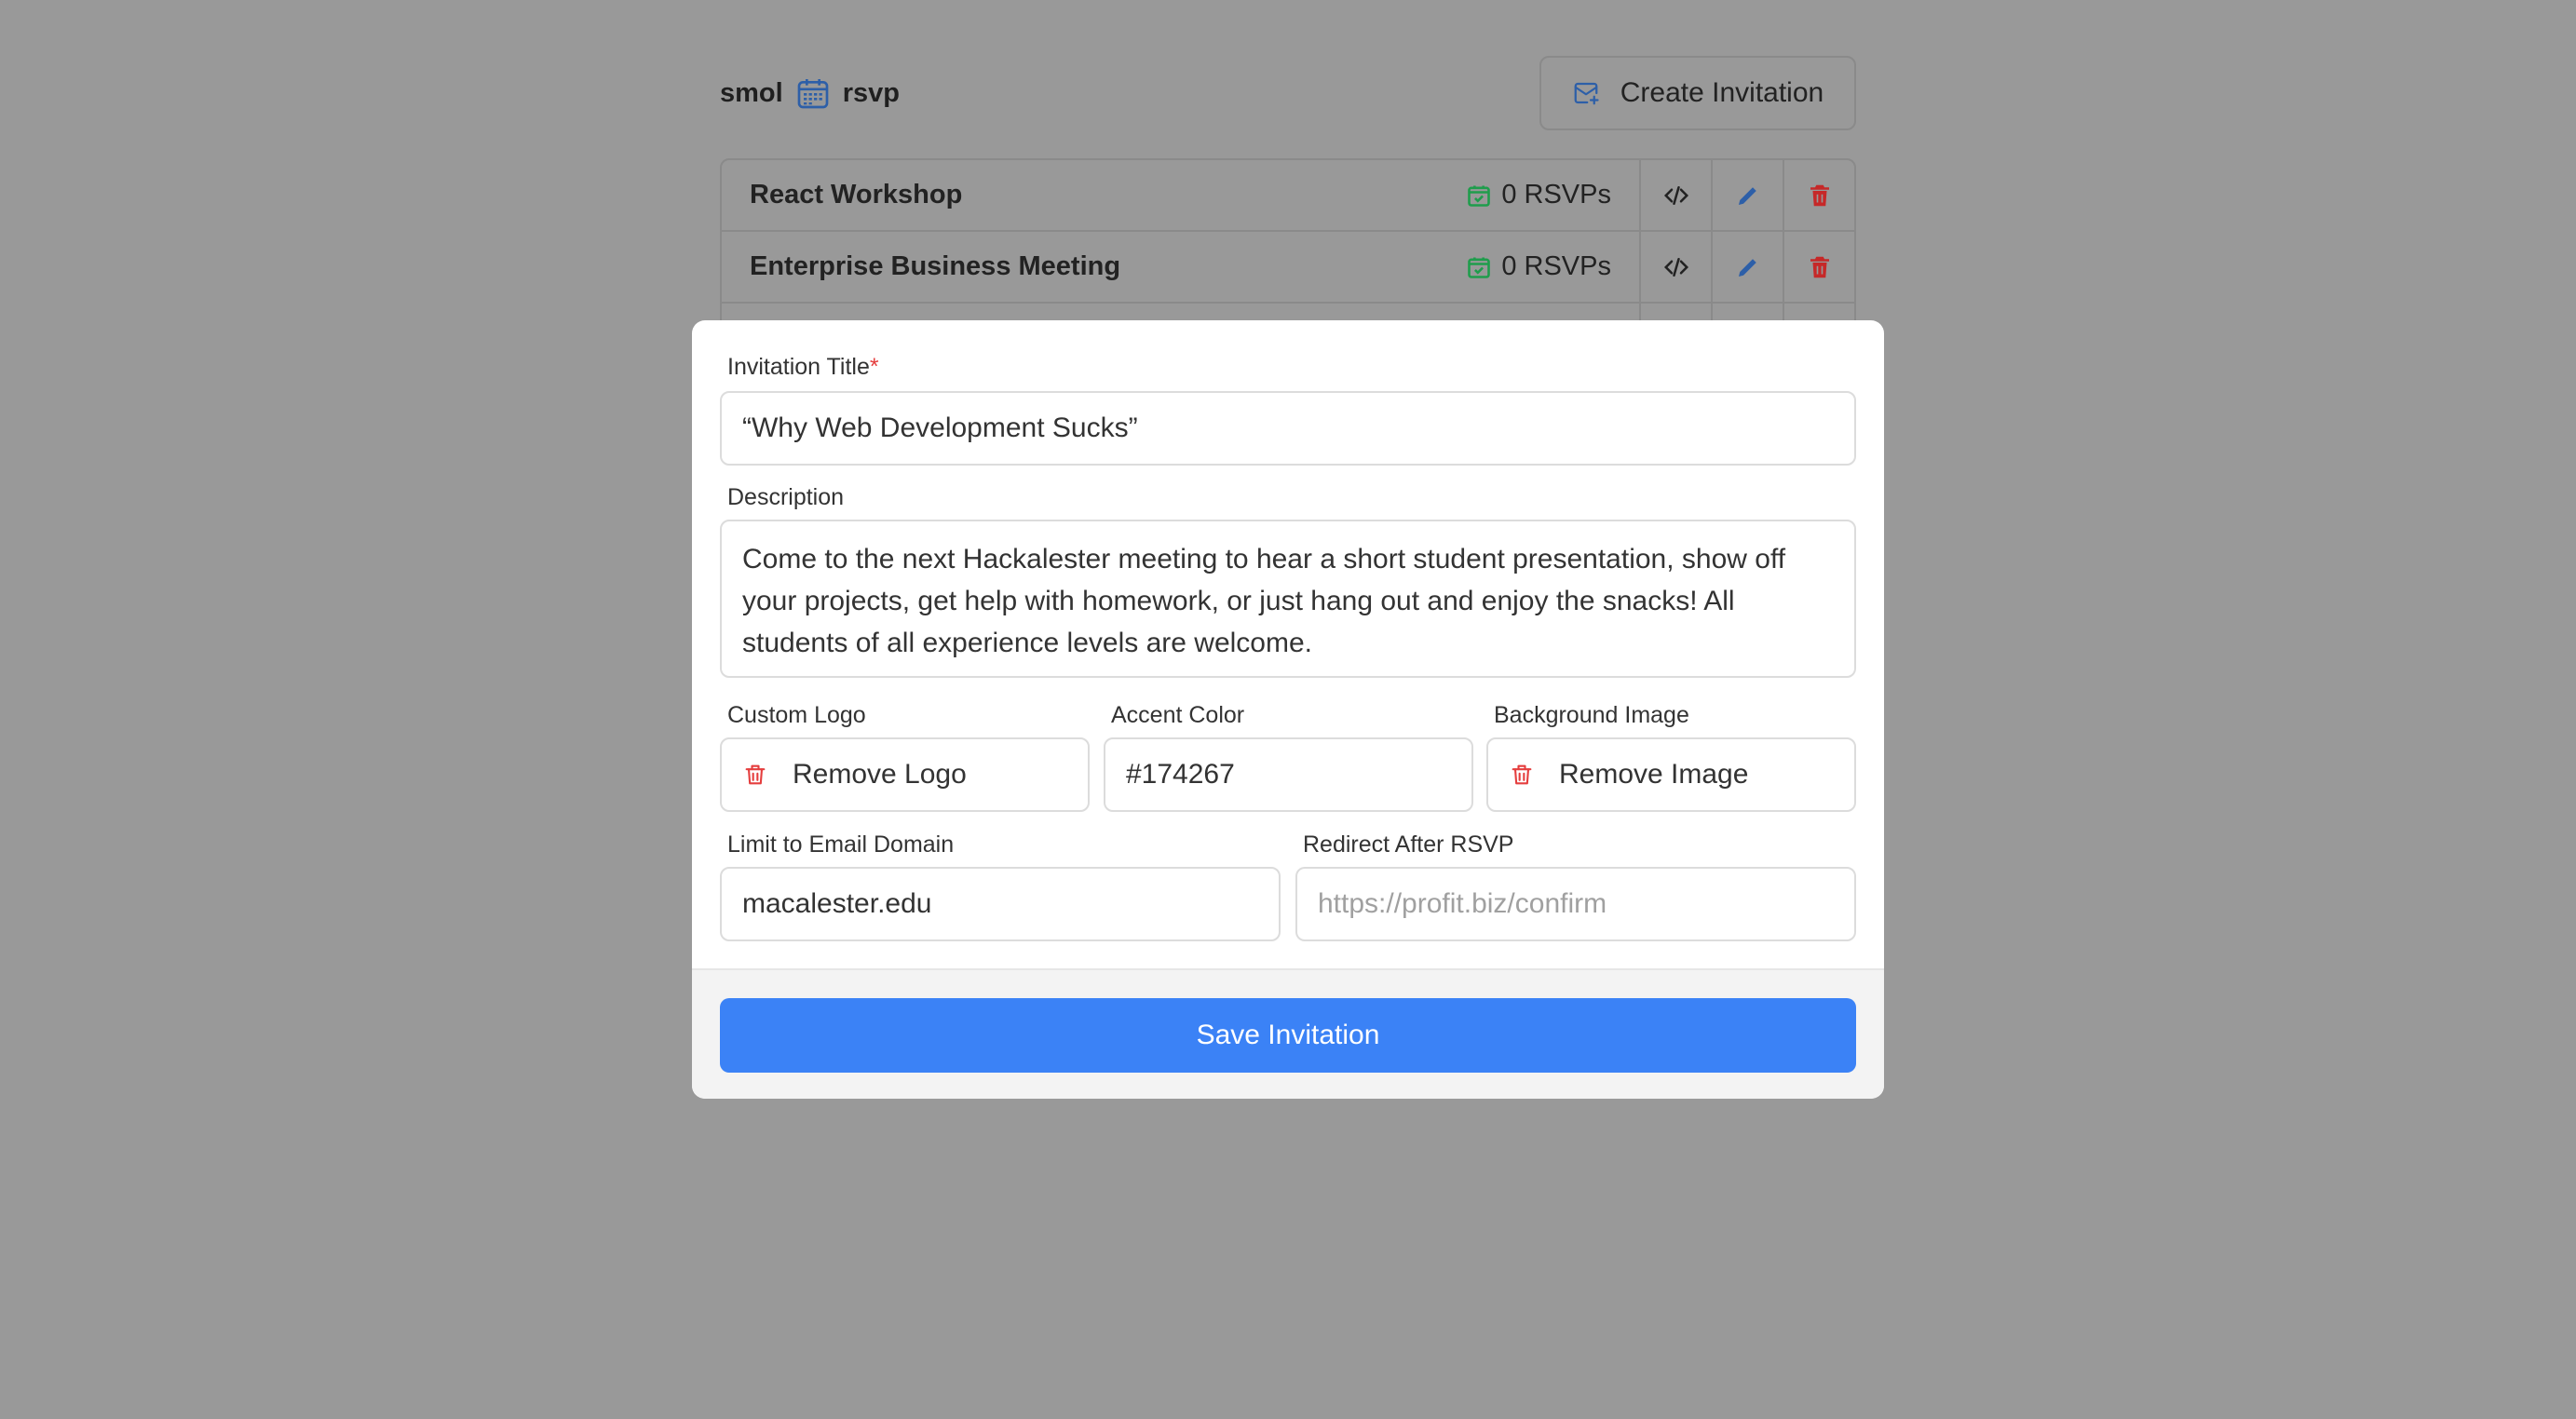  I want to click on redirect-label: Redirect After RSVP, so click(1408, 844).